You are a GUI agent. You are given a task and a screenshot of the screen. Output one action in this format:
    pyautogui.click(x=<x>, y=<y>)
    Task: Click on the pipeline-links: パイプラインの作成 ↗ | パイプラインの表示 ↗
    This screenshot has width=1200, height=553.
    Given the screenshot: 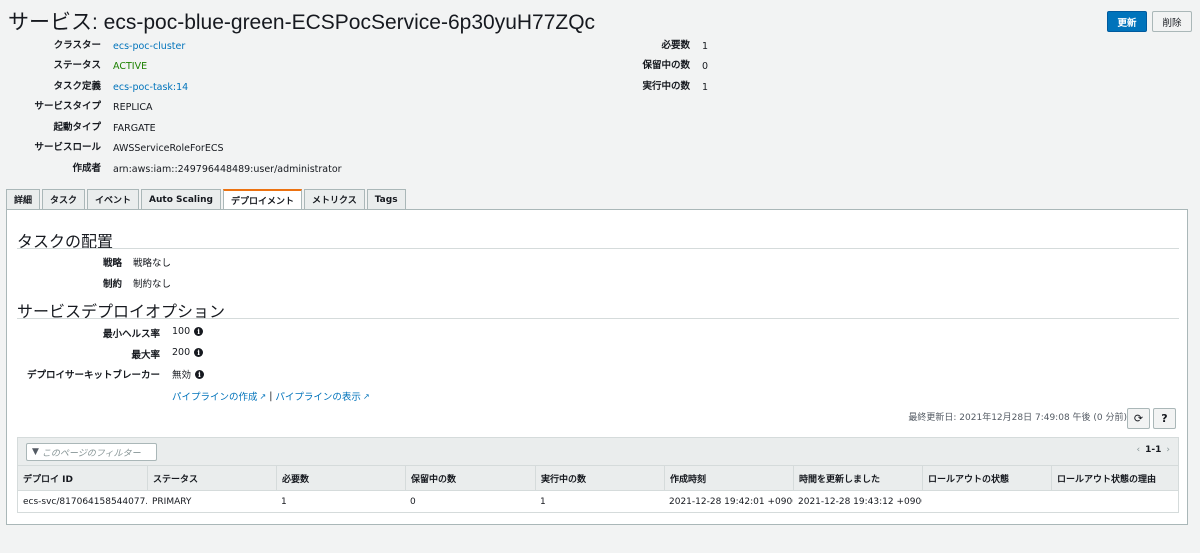 What is the action you would take?
    pyautogui.click(x=322, y=396)
    